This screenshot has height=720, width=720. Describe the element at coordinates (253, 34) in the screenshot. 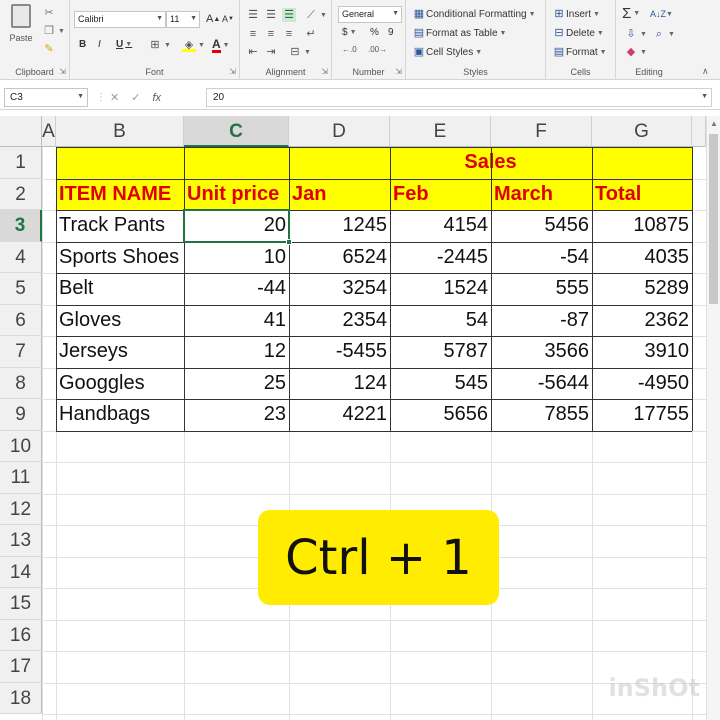

I see `align-left-button: ≡` at that location.